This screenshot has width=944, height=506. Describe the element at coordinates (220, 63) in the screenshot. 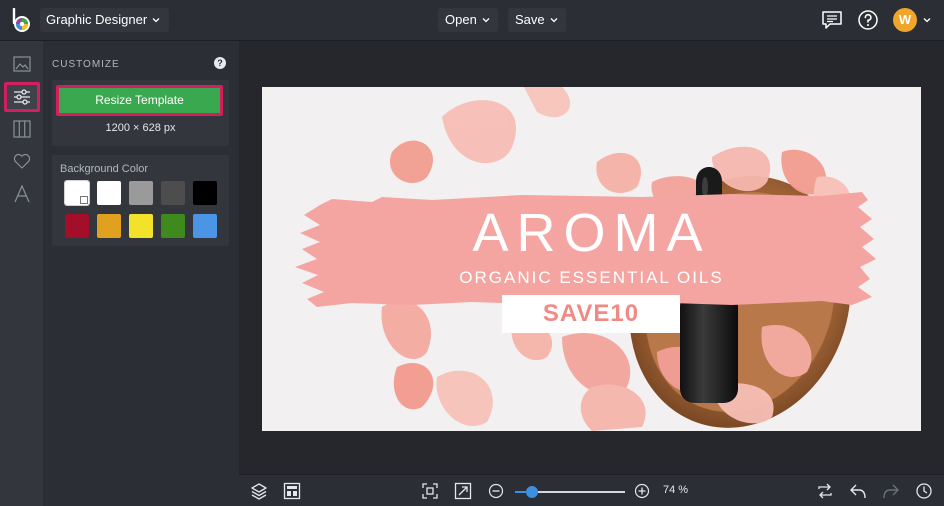

I see `panel-help-icon: ?` at that location.